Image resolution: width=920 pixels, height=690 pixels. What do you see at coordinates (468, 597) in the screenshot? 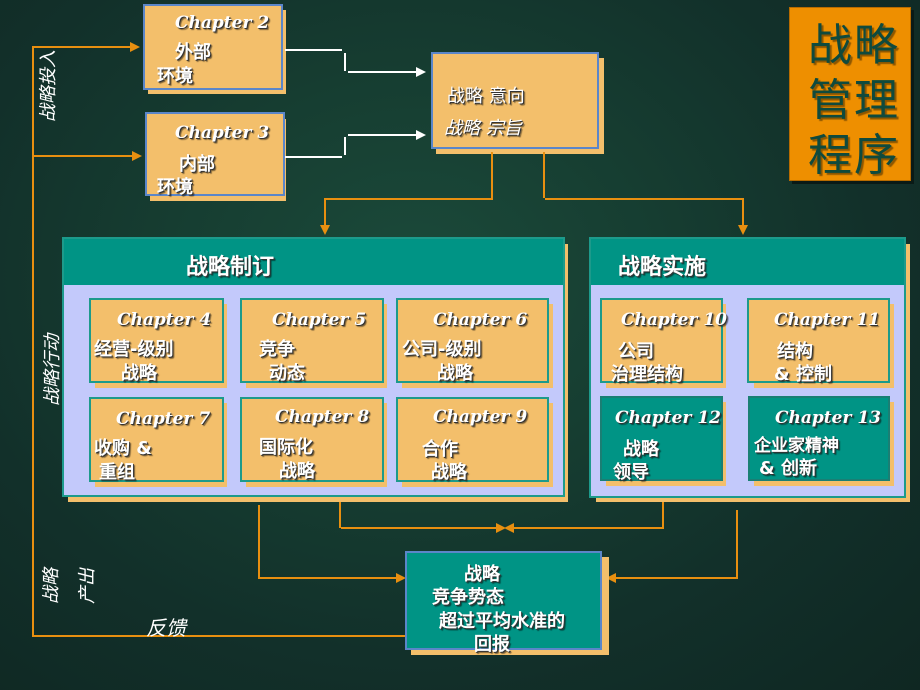
I see `outcome-line-2: 竞争势态` at bounding box center [468, 597].